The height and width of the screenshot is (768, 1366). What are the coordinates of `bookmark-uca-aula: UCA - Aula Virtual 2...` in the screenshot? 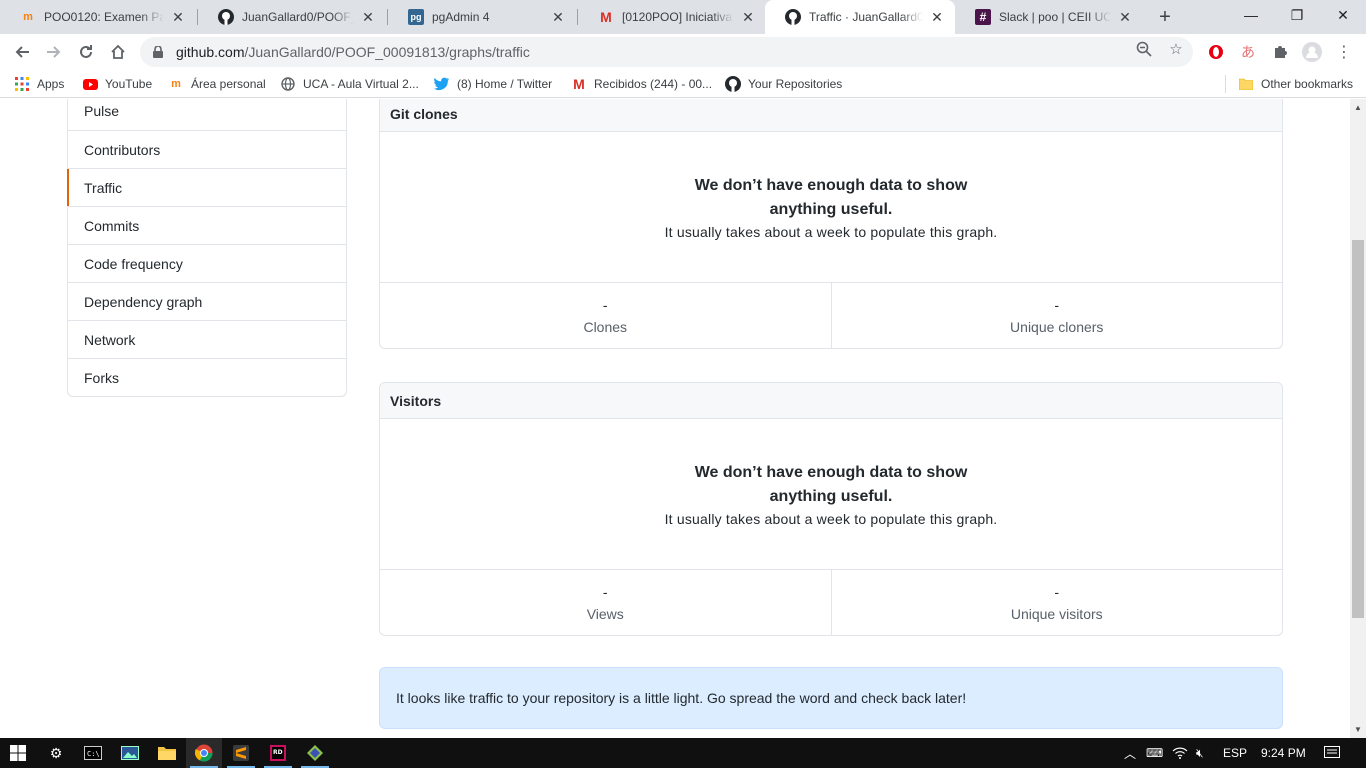 It's located at (349, 84).